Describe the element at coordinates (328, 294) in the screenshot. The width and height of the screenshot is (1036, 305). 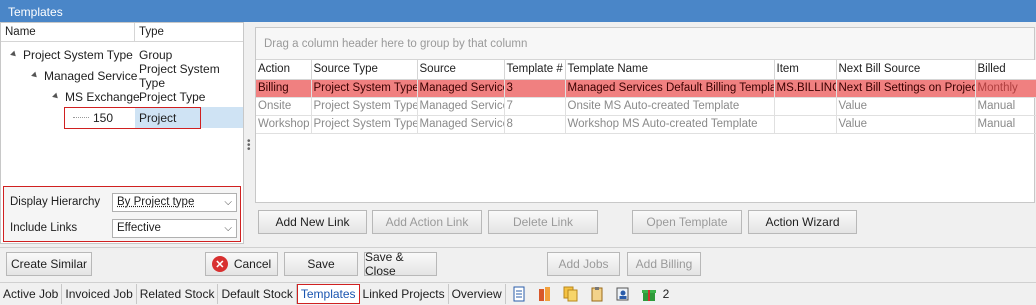
I see `tab-templates: Templates` at that location.